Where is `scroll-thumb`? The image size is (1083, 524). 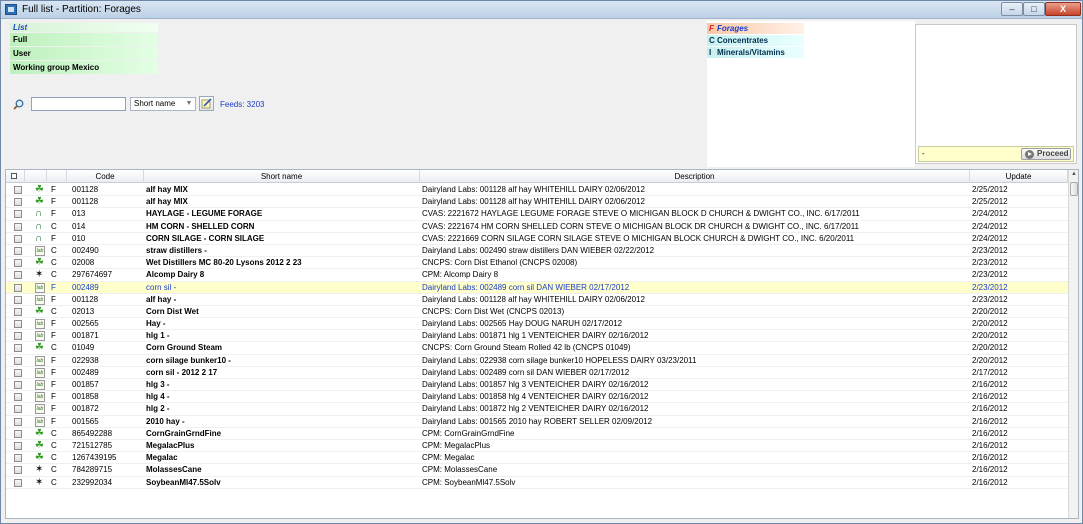
scroll-thumb is located at coordinates (1074, 189).